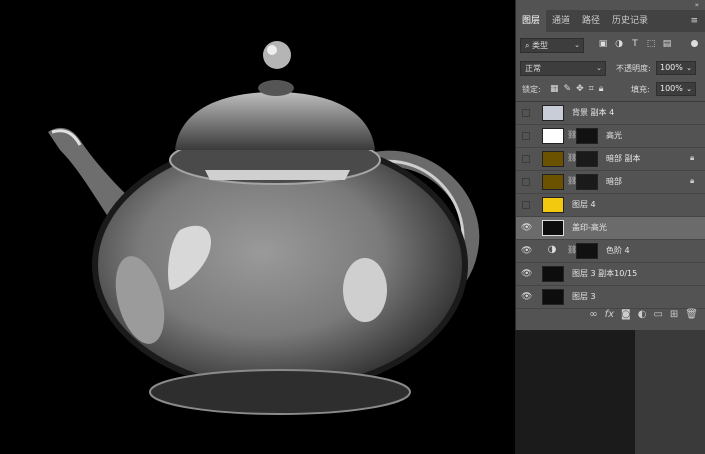 The width and height of the screenshot is (705, 454). What do you see at coordinates (623, 158) in the screenshot?
I see `layer-name: 暗部 副本` at bounding box center [623, 158].